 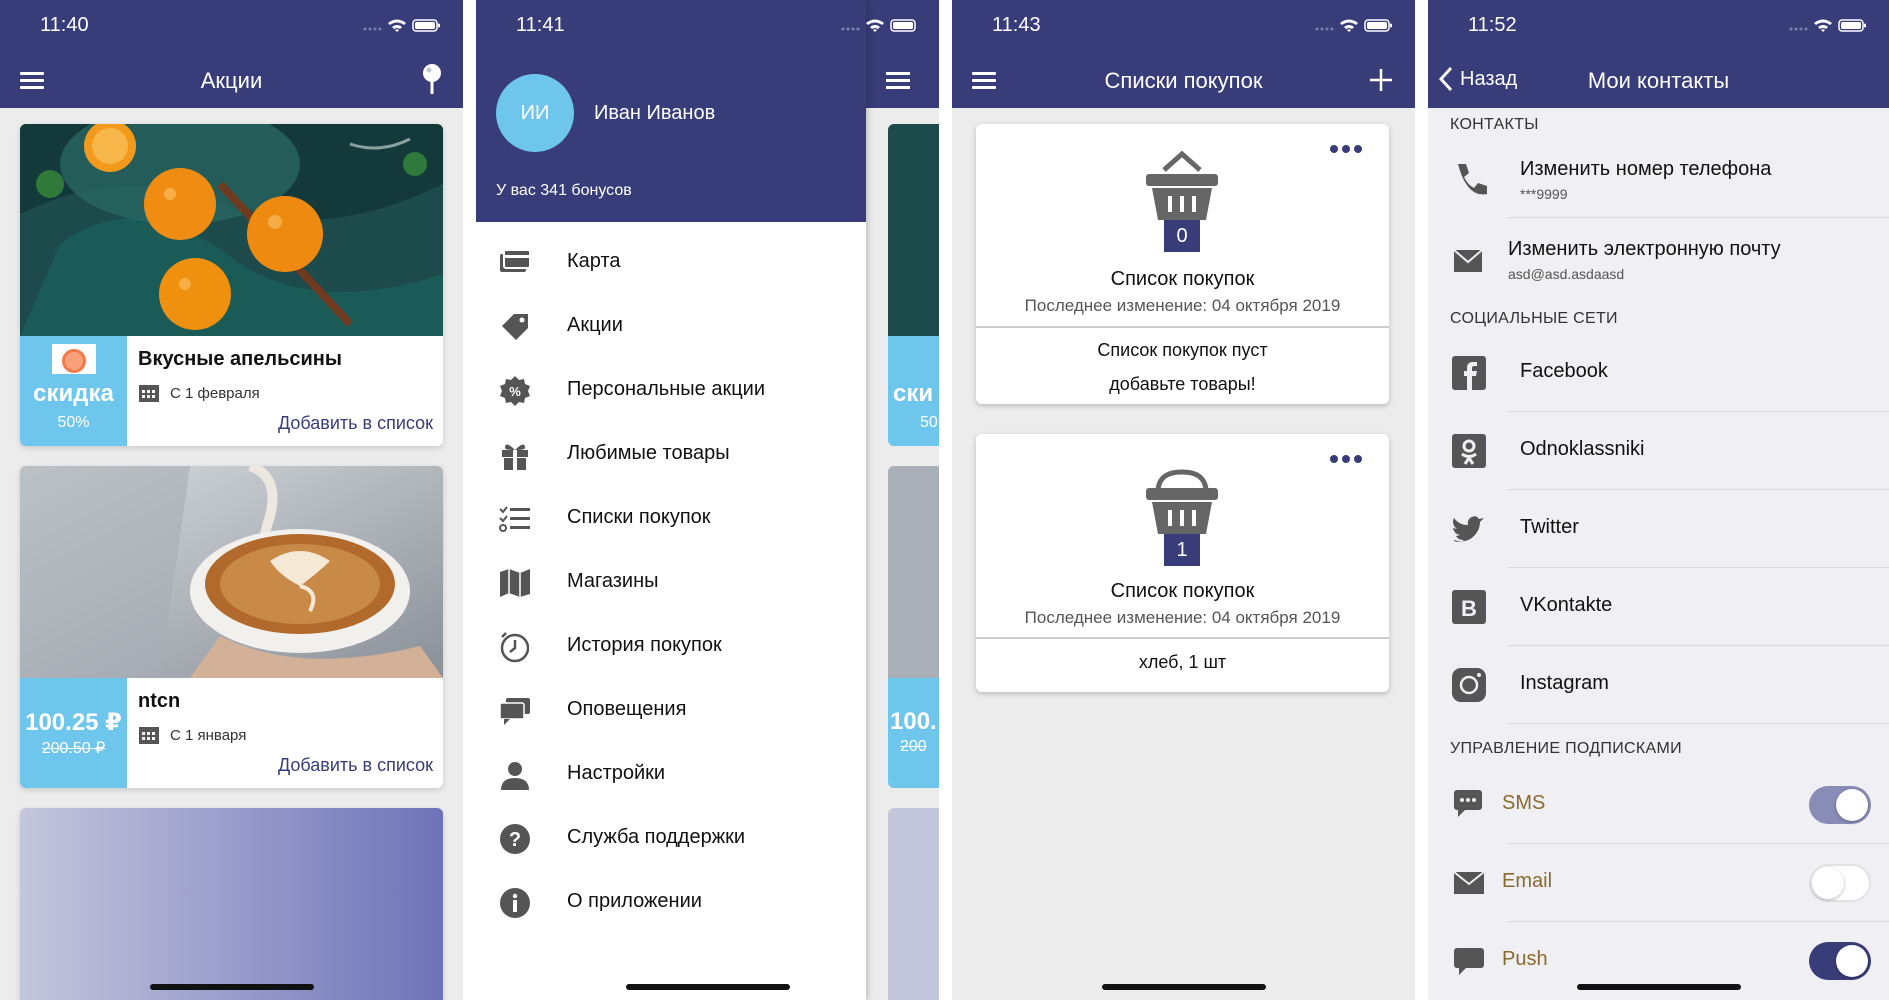 What do you see at coordinates (515, 455) in the screenshot?
I see `gift-icon` at bounding box center [515, 455].